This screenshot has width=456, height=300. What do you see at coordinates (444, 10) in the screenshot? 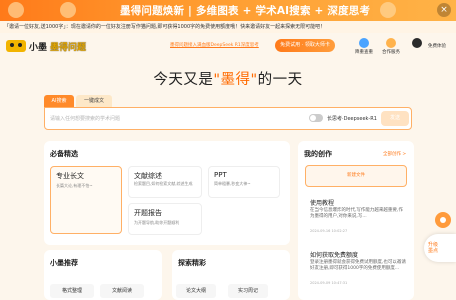
I see `close-icon: ×` at bounding box center [444, 10].